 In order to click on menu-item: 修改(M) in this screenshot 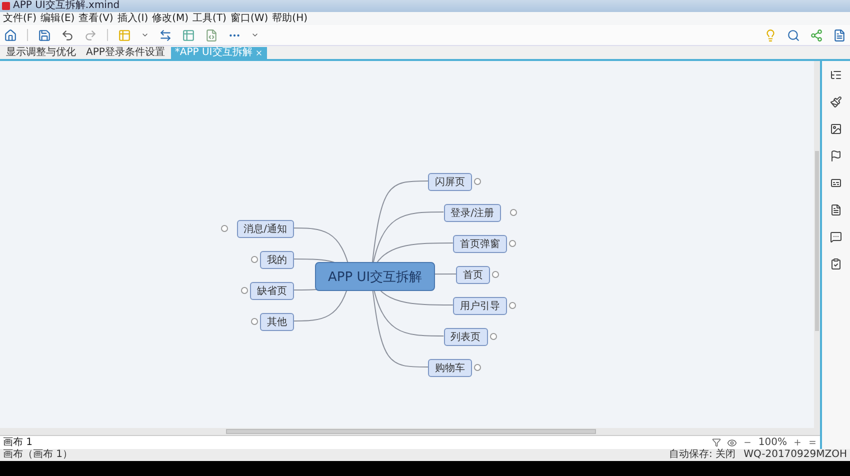, I will do `click(170, 18)`.